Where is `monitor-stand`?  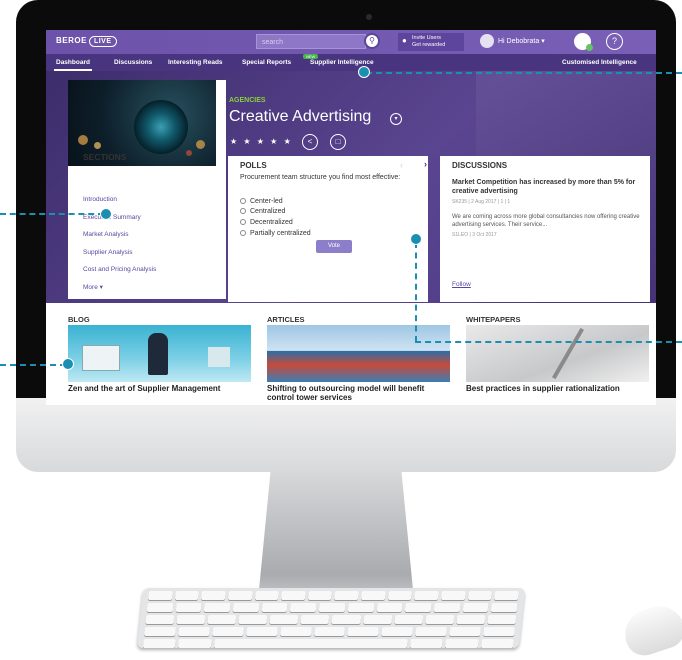 monitor-stand is located at coordinates (336, 536).